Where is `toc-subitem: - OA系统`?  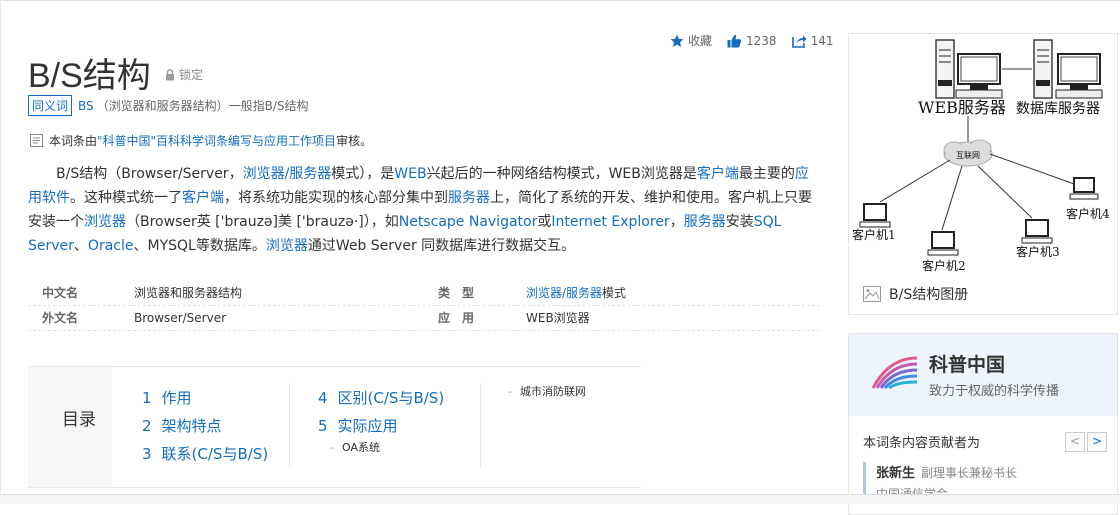 toc-subitem: - OA系统 is located at coordinates (355, 447).